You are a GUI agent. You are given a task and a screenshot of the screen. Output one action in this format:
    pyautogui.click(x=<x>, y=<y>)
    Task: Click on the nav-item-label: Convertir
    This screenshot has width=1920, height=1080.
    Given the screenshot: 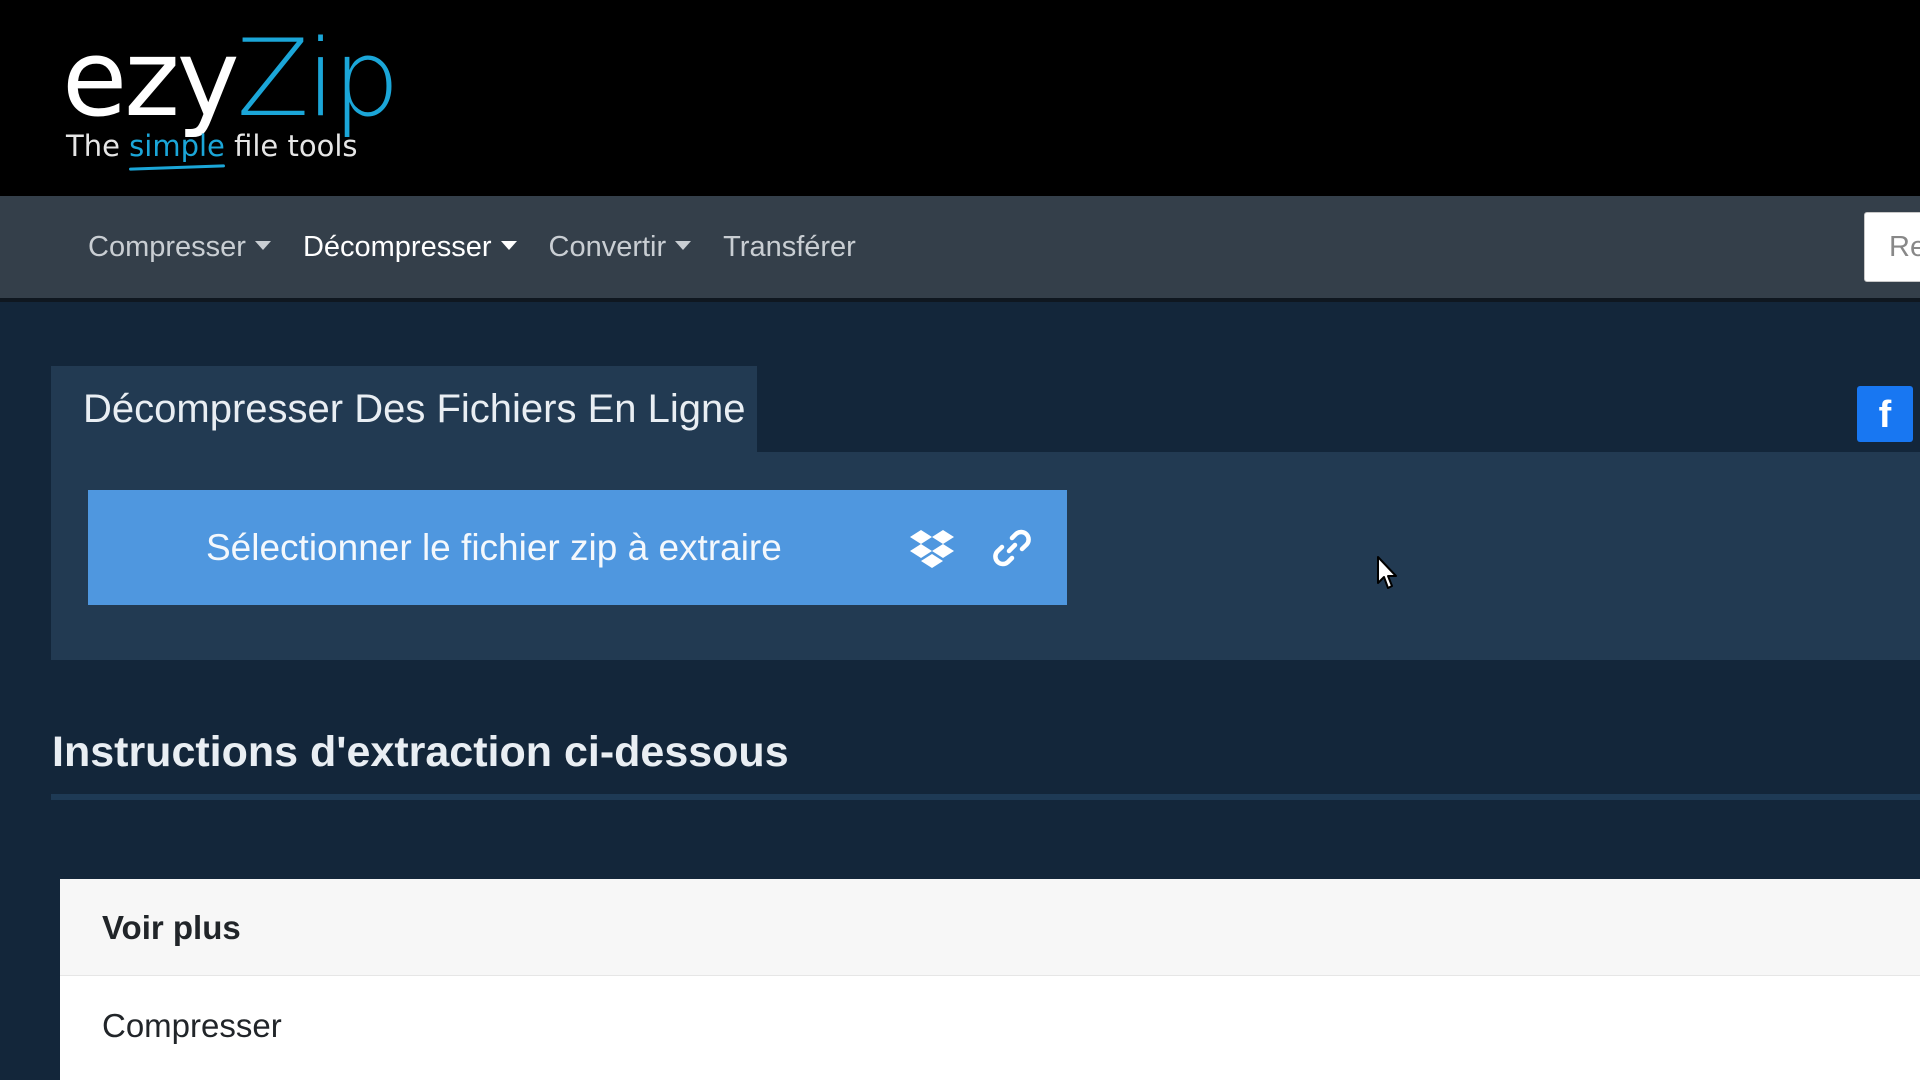 What is the action you would take?
    pyautogui.click(x=607, y=246)
    